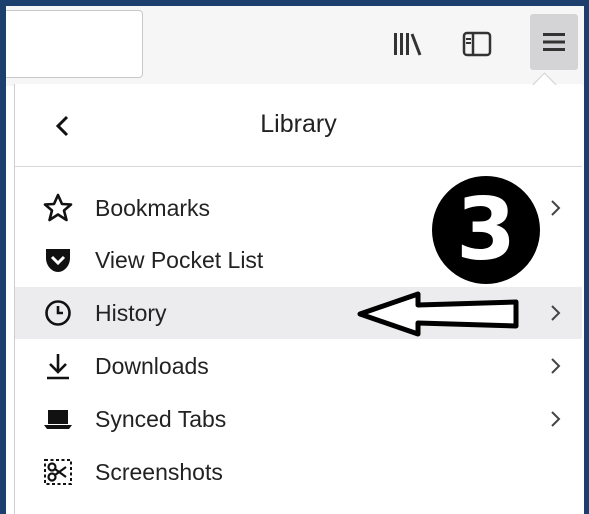 Image resolution: width=589 pixels, height=514 pixels. What do you see at coordinates (179, 259) in the screenshot?
I see `menu-item-label: View Pocket List` at bounding box center [179, 259].